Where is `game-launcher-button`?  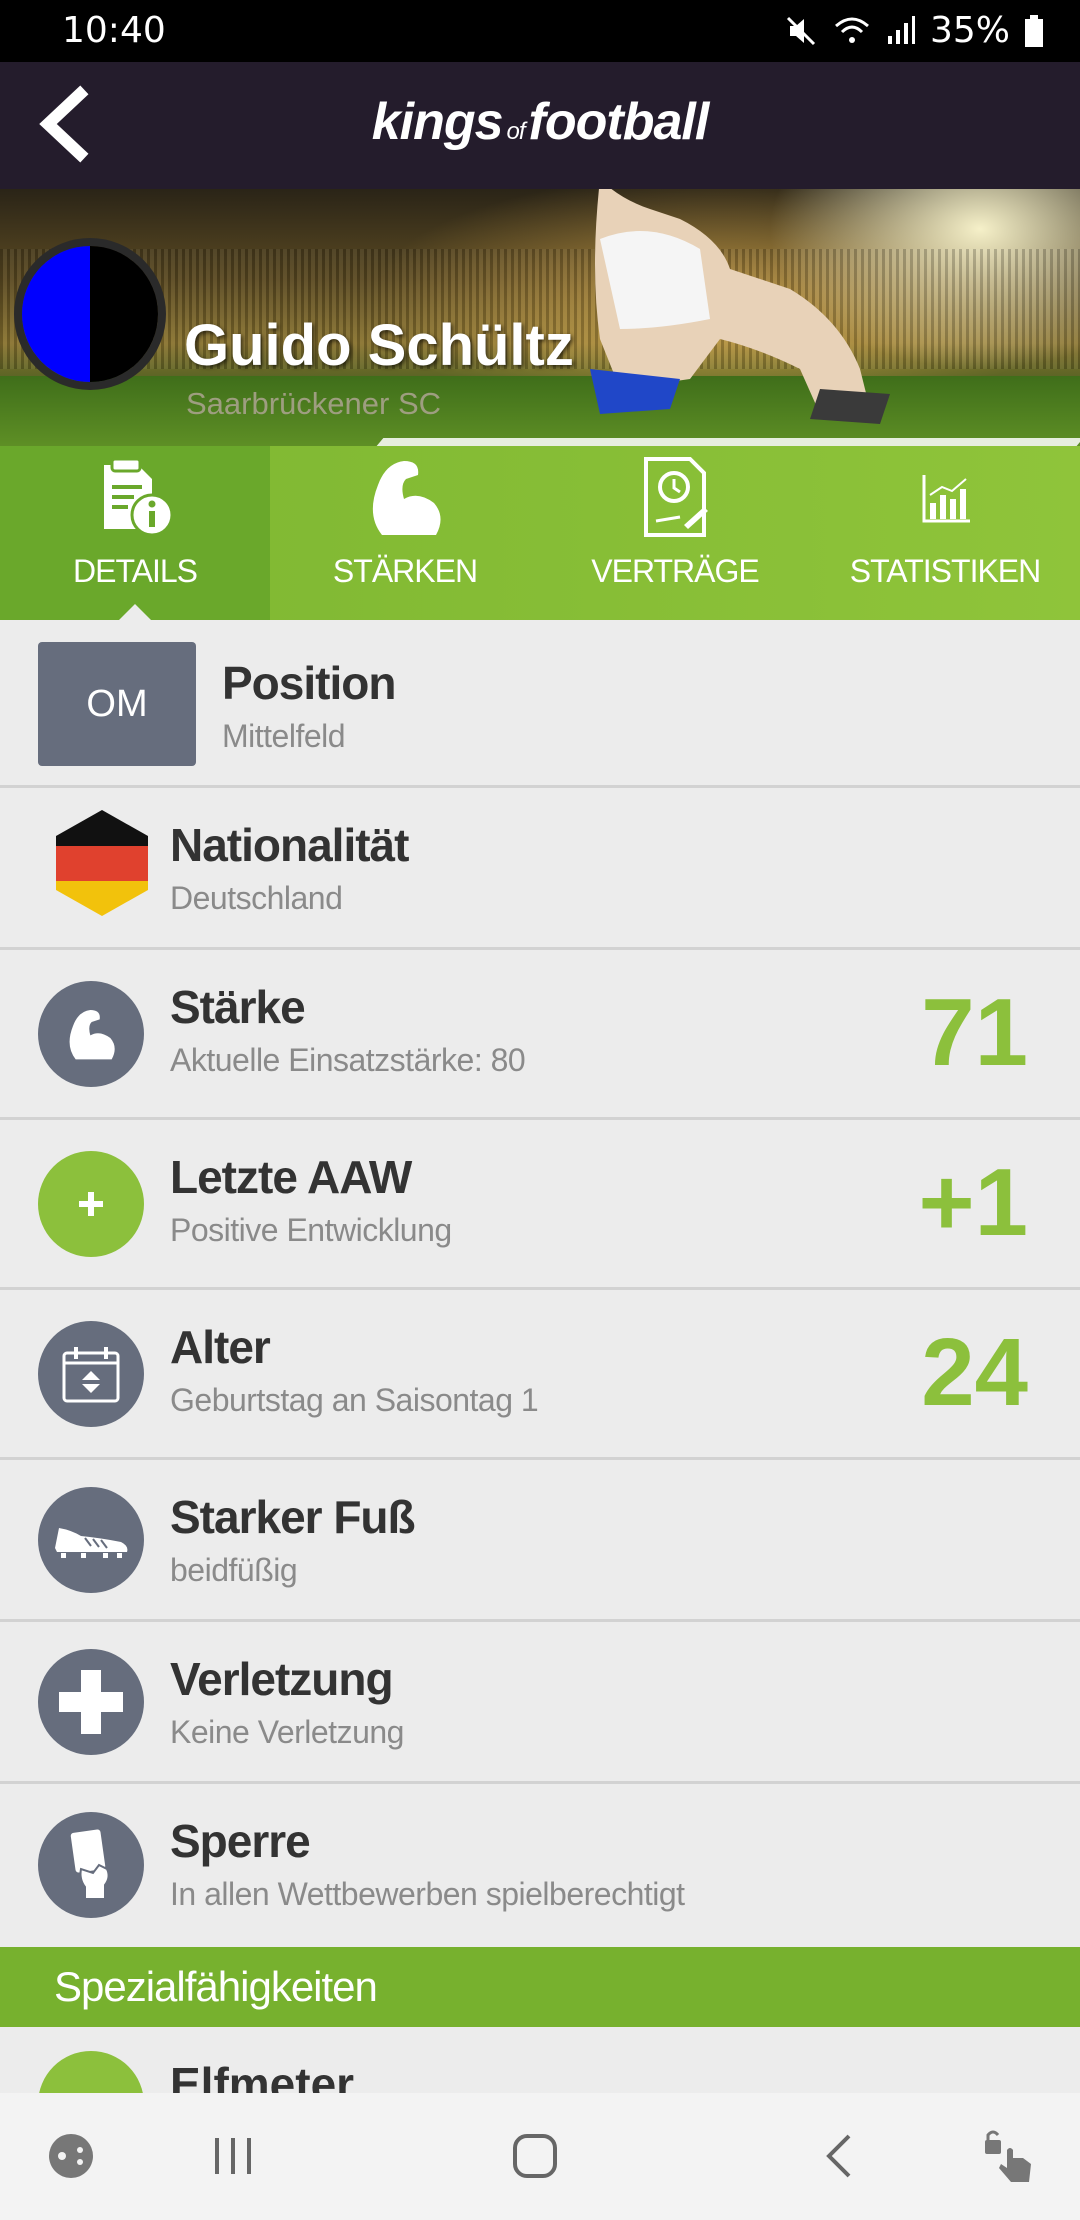 game-launcher-button is located at coordinates (71, 2156).